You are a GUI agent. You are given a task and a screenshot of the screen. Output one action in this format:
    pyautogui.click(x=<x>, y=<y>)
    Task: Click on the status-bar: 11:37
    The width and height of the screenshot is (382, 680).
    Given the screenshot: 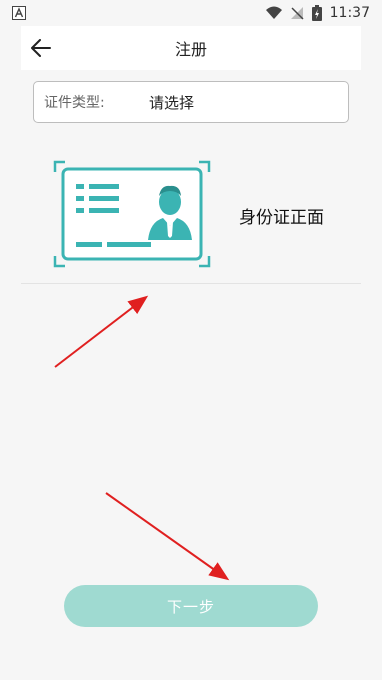 What is the action you would take?
    pyautogui.click(x=191, y=13)
    